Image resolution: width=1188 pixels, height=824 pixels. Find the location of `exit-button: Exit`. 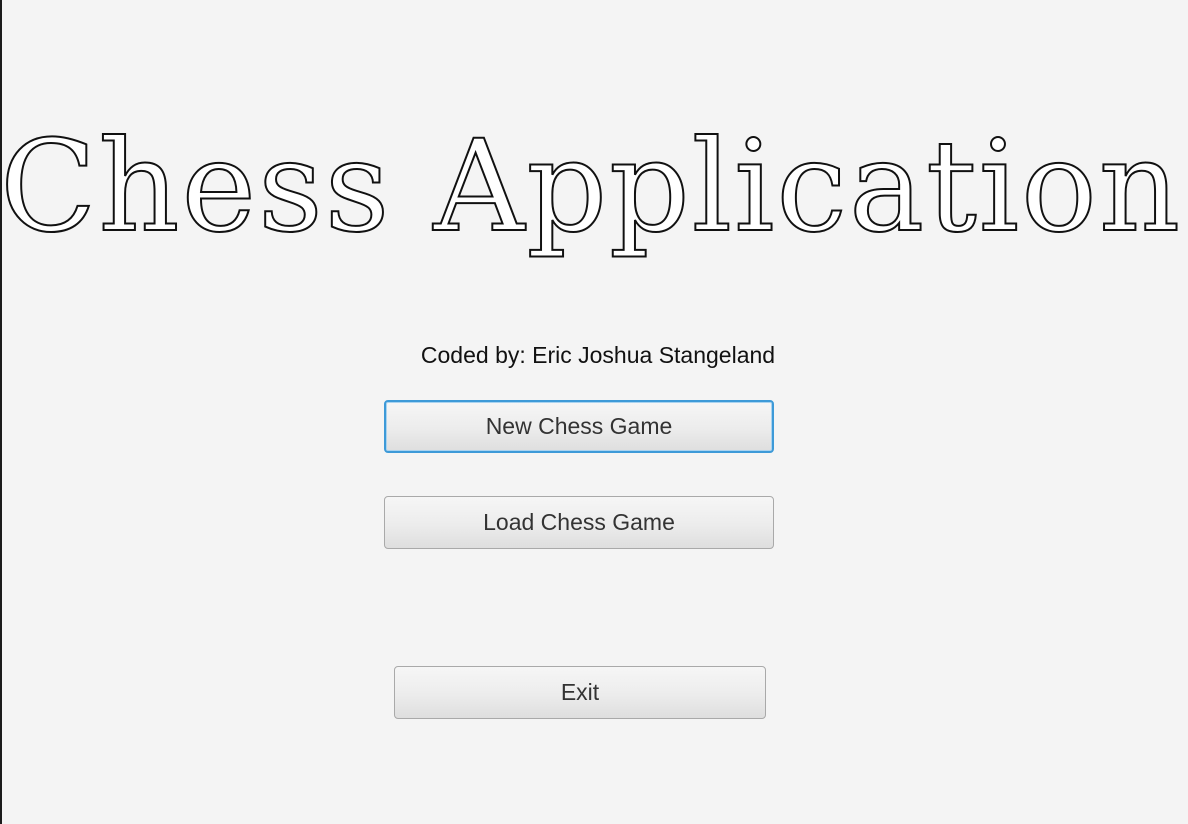

exit-button: Exit is located at coordinates (580, 692).